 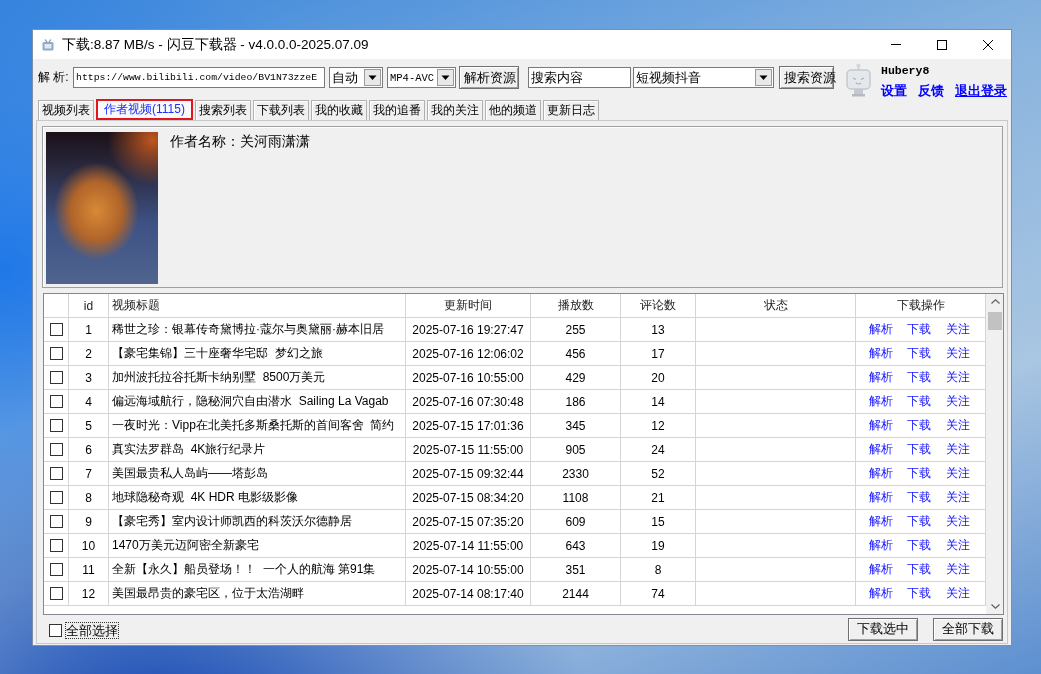 What do you see at coordinates (995, 606) in the screenshot?
I see `caret-down-icon` at bounding box center [995, 606].